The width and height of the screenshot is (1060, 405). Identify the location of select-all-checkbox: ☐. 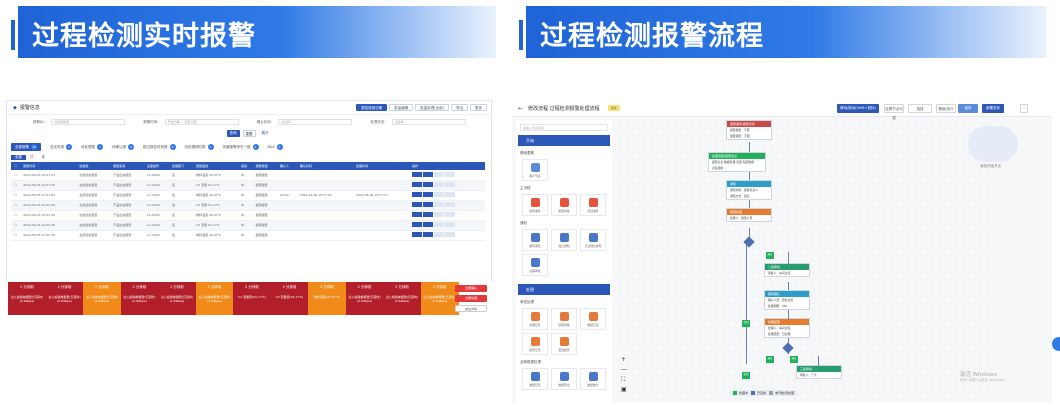
(15, 166).